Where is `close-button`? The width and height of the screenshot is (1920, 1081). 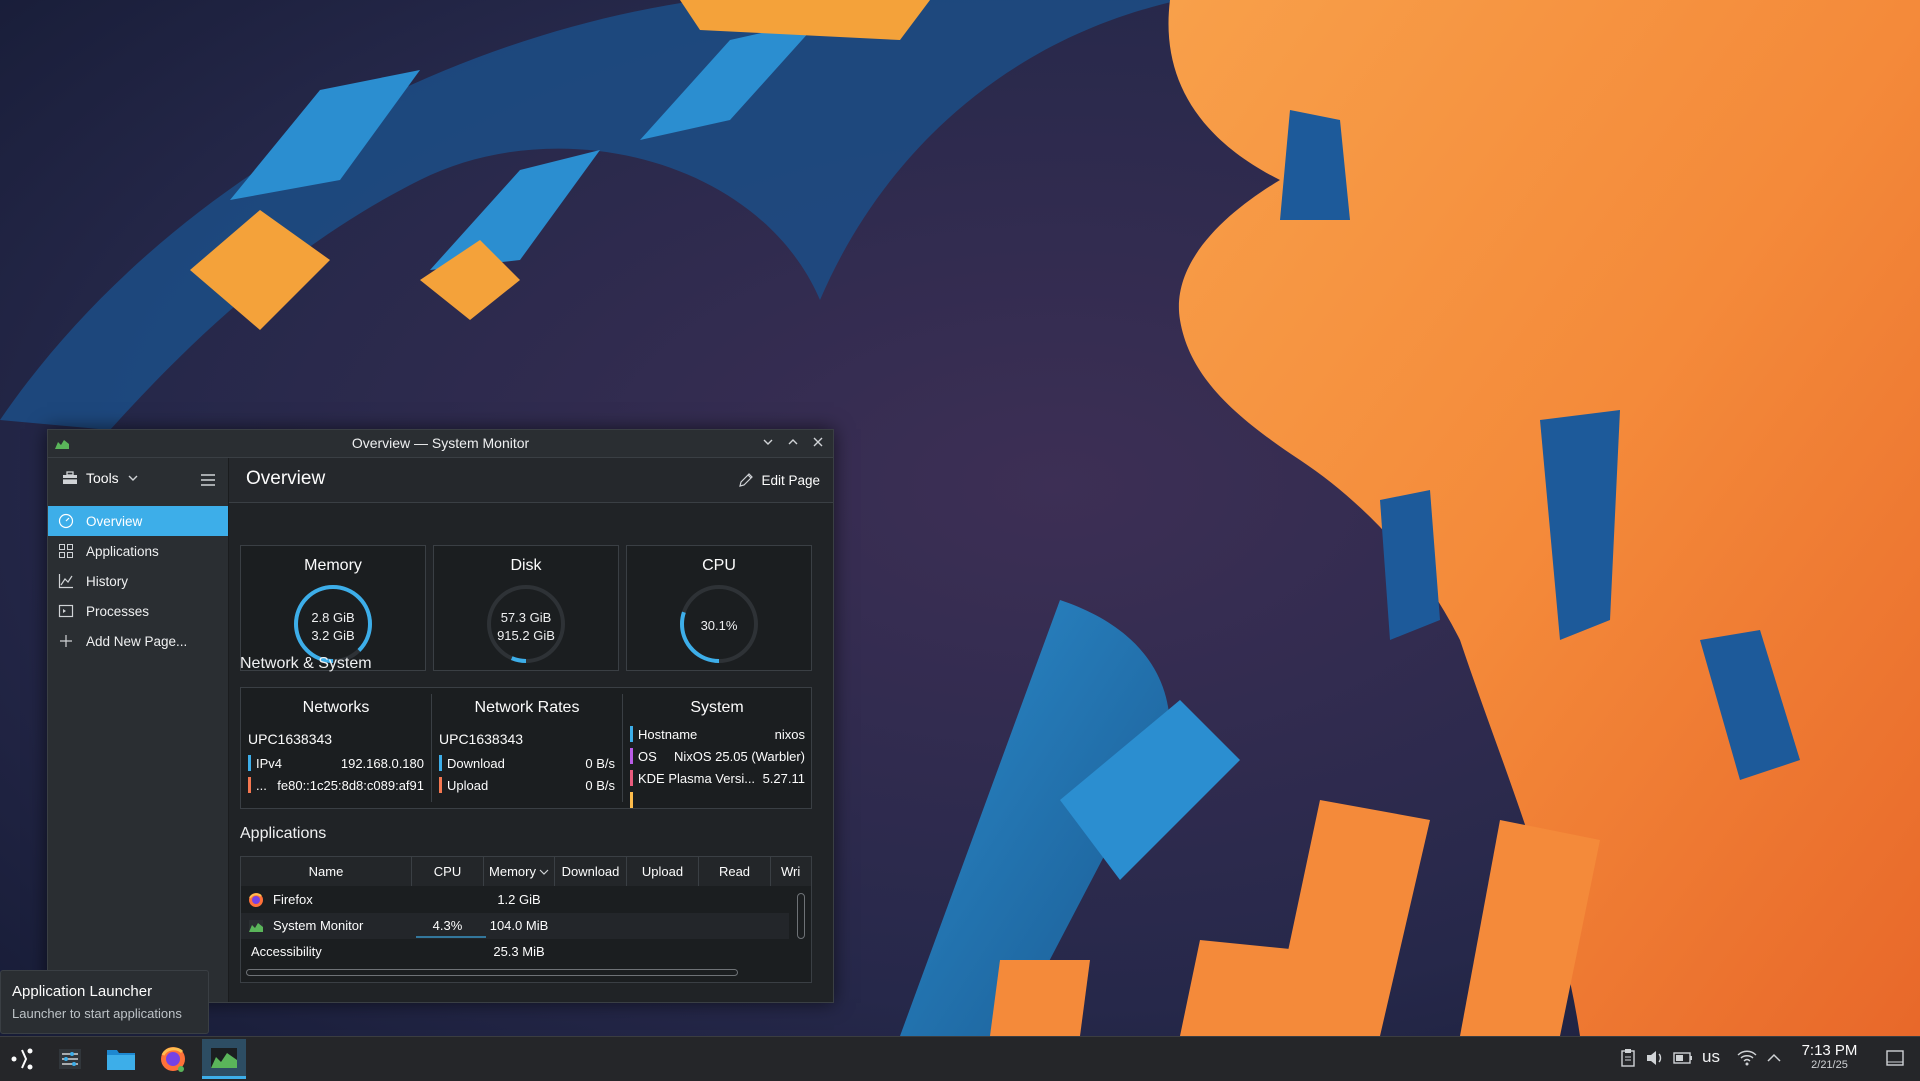
close-button is located at coordinates (818, 443).